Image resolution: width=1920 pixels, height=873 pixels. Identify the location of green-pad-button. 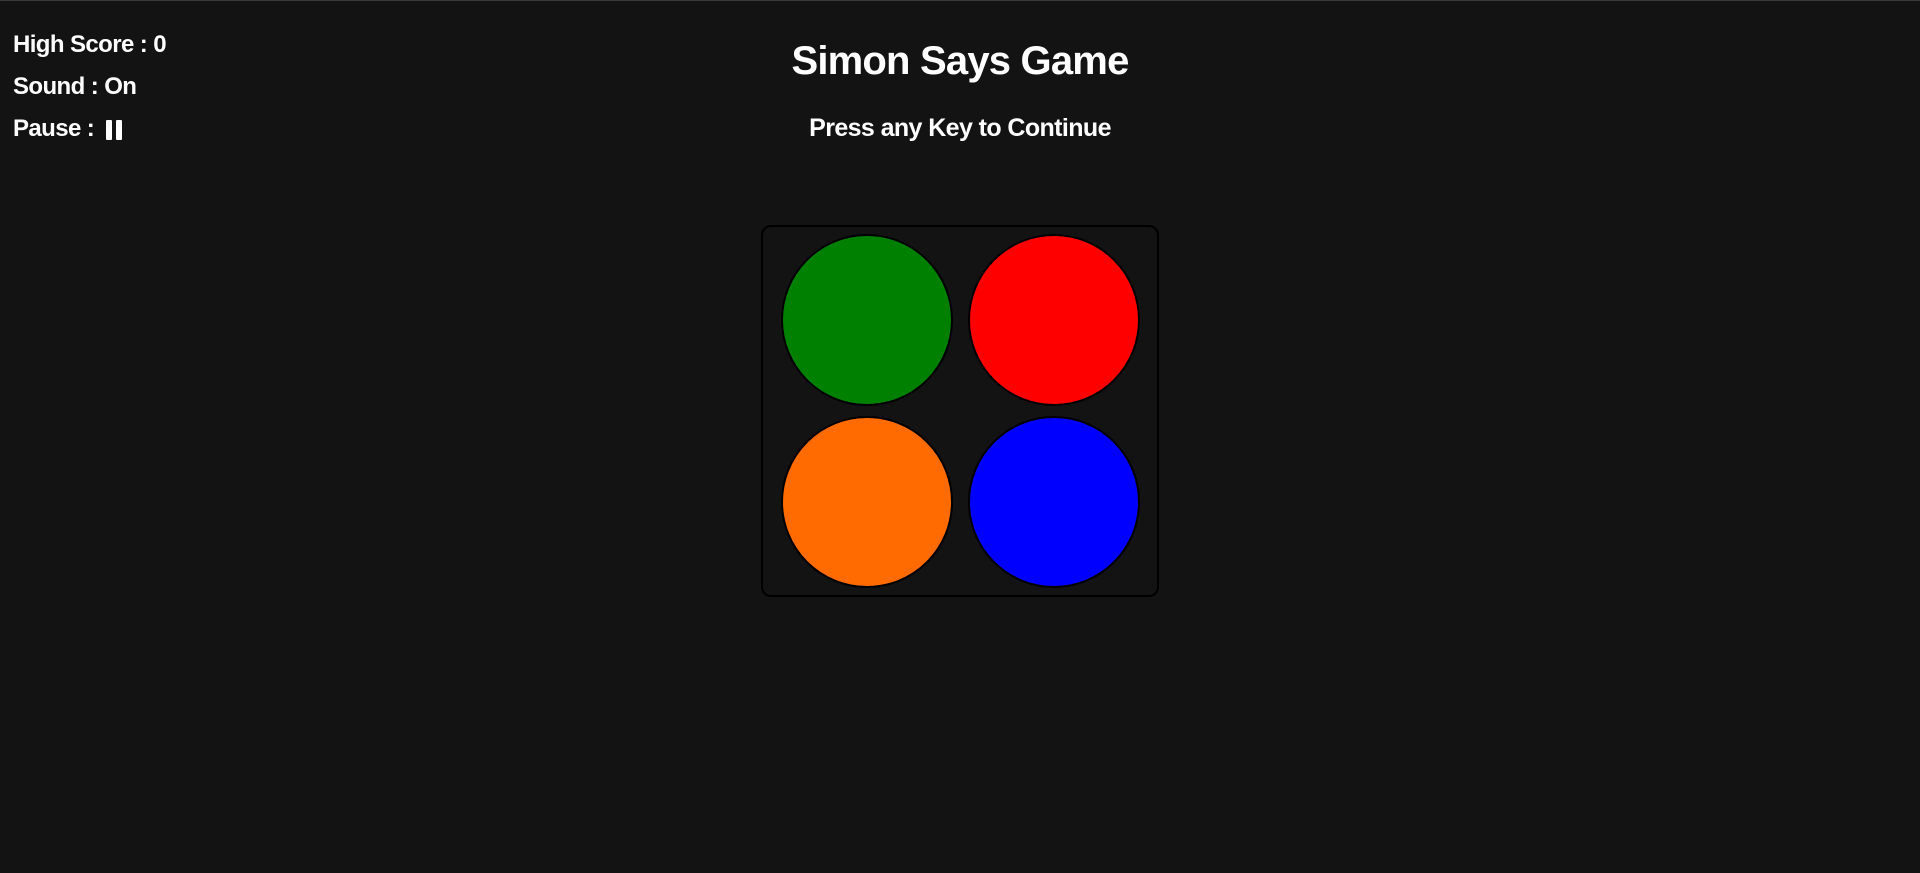
(867, 320).